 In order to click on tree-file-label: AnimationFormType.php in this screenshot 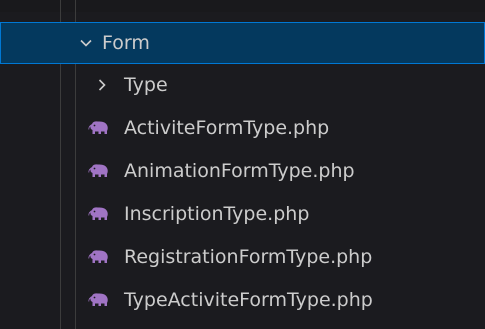, I will do `click(239, 171)`.